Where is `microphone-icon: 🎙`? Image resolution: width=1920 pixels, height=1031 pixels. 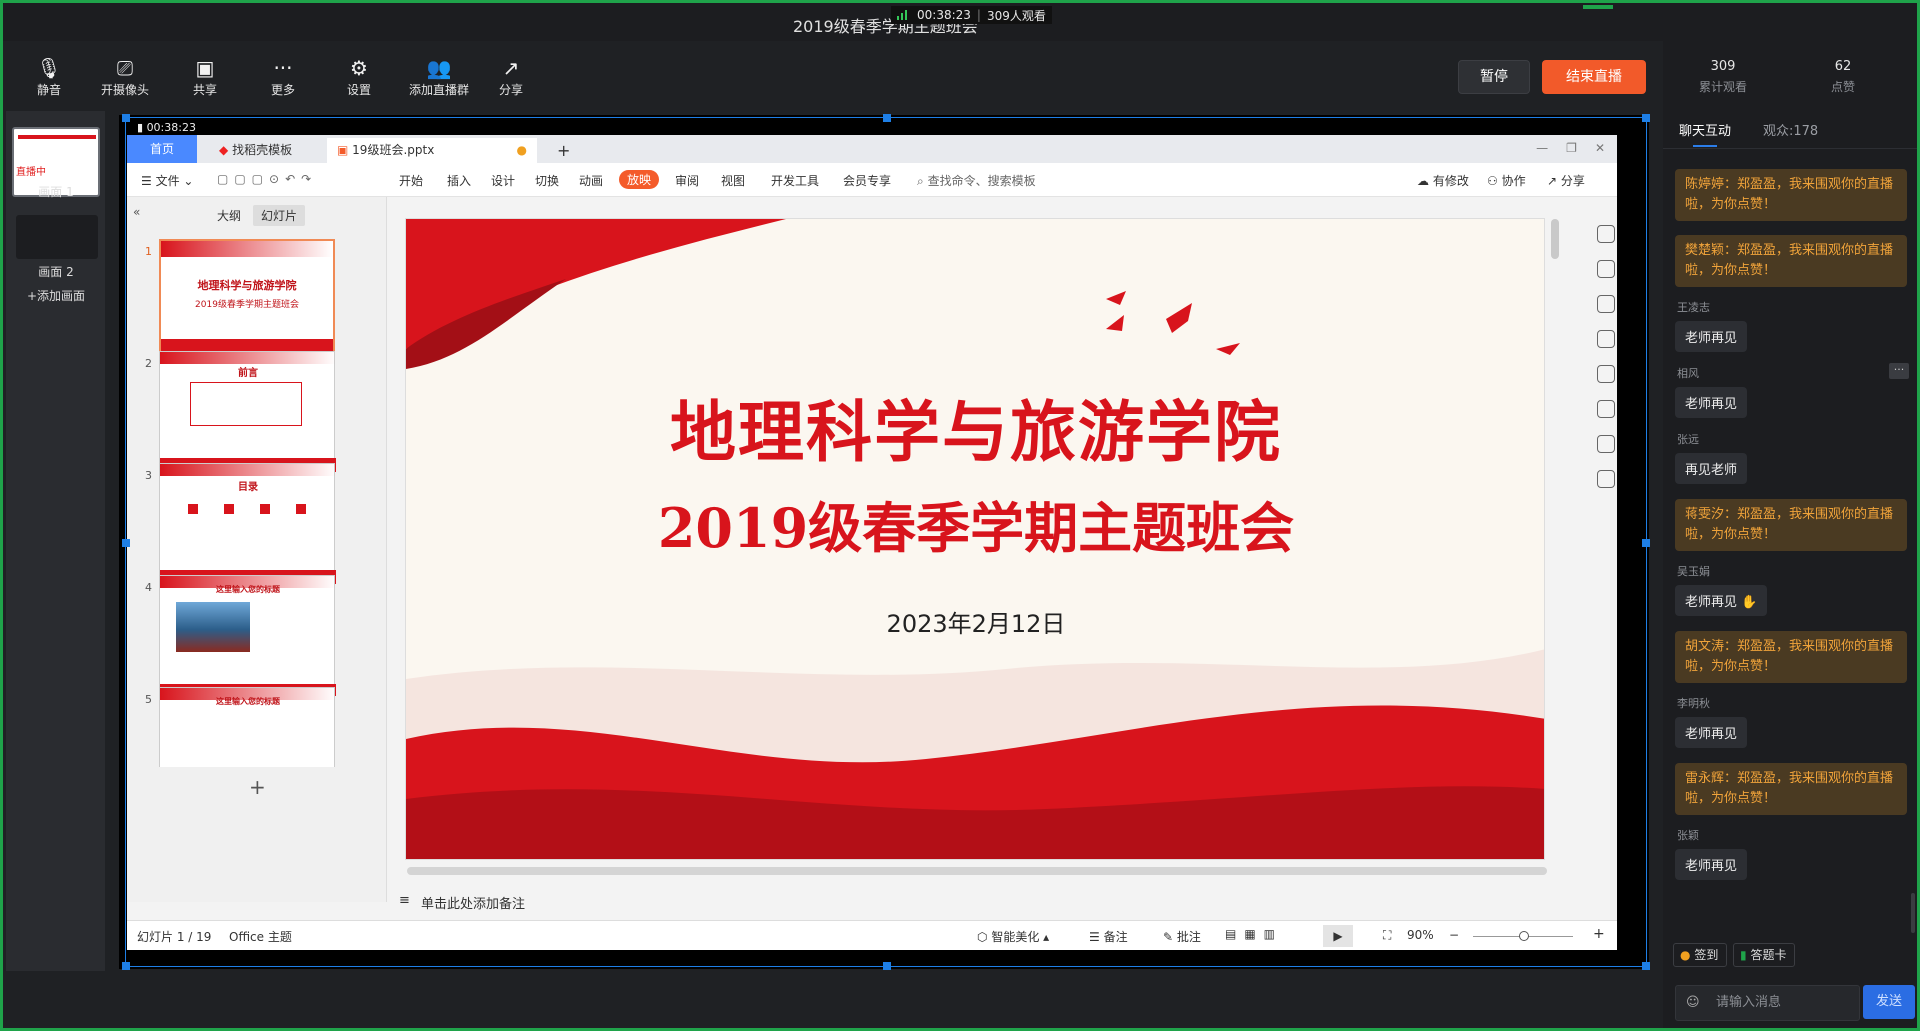
microphone-icon: 🎙 is located at coordinates (49, 68).